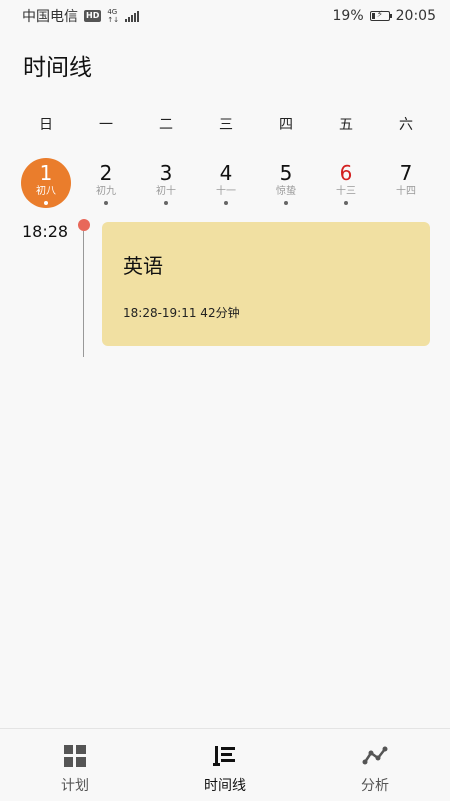 The image size is (450, 801). I want to click on week-header: 日 一 二 三 四 五 六, so click(226, 126).